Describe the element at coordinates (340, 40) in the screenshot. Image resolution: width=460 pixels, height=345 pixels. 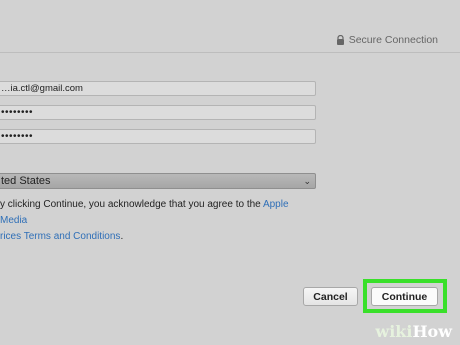
I see `lock-icon` at that location.